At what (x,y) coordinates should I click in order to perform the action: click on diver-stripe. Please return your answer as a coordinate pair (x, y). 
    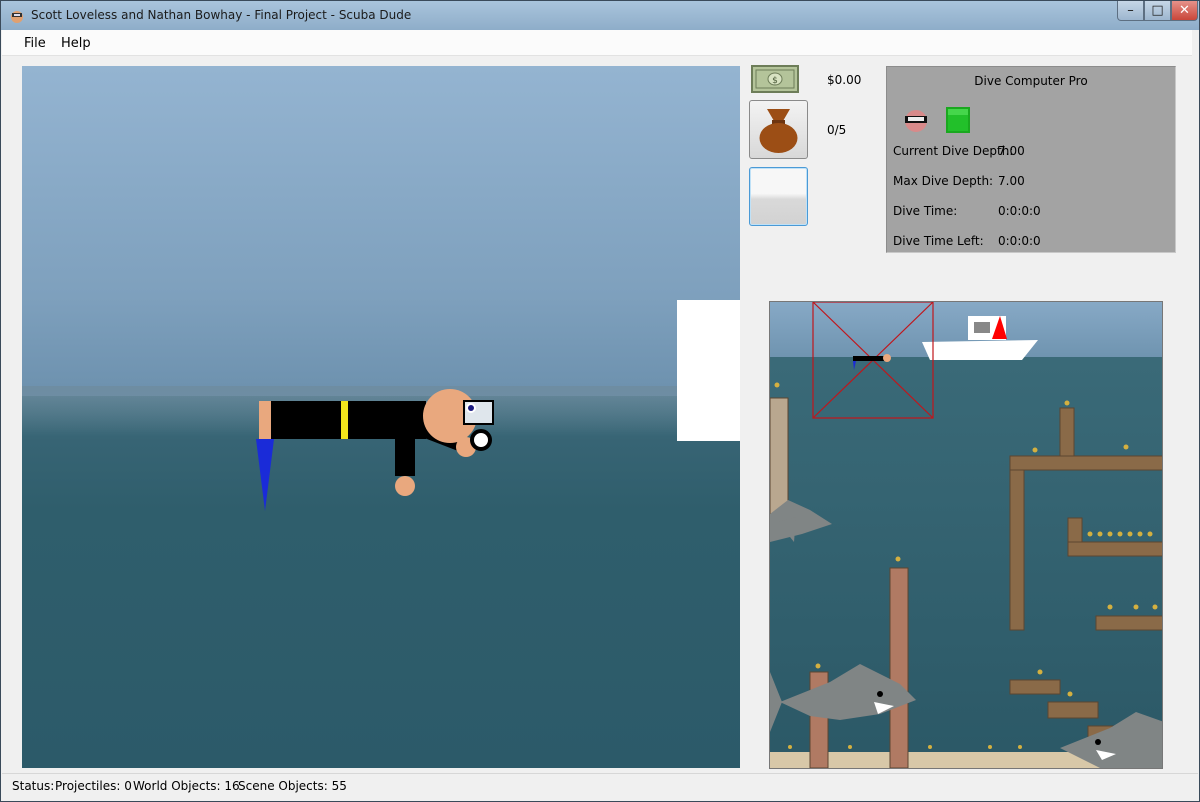
    Looking at the image, I should click on (344, 420).